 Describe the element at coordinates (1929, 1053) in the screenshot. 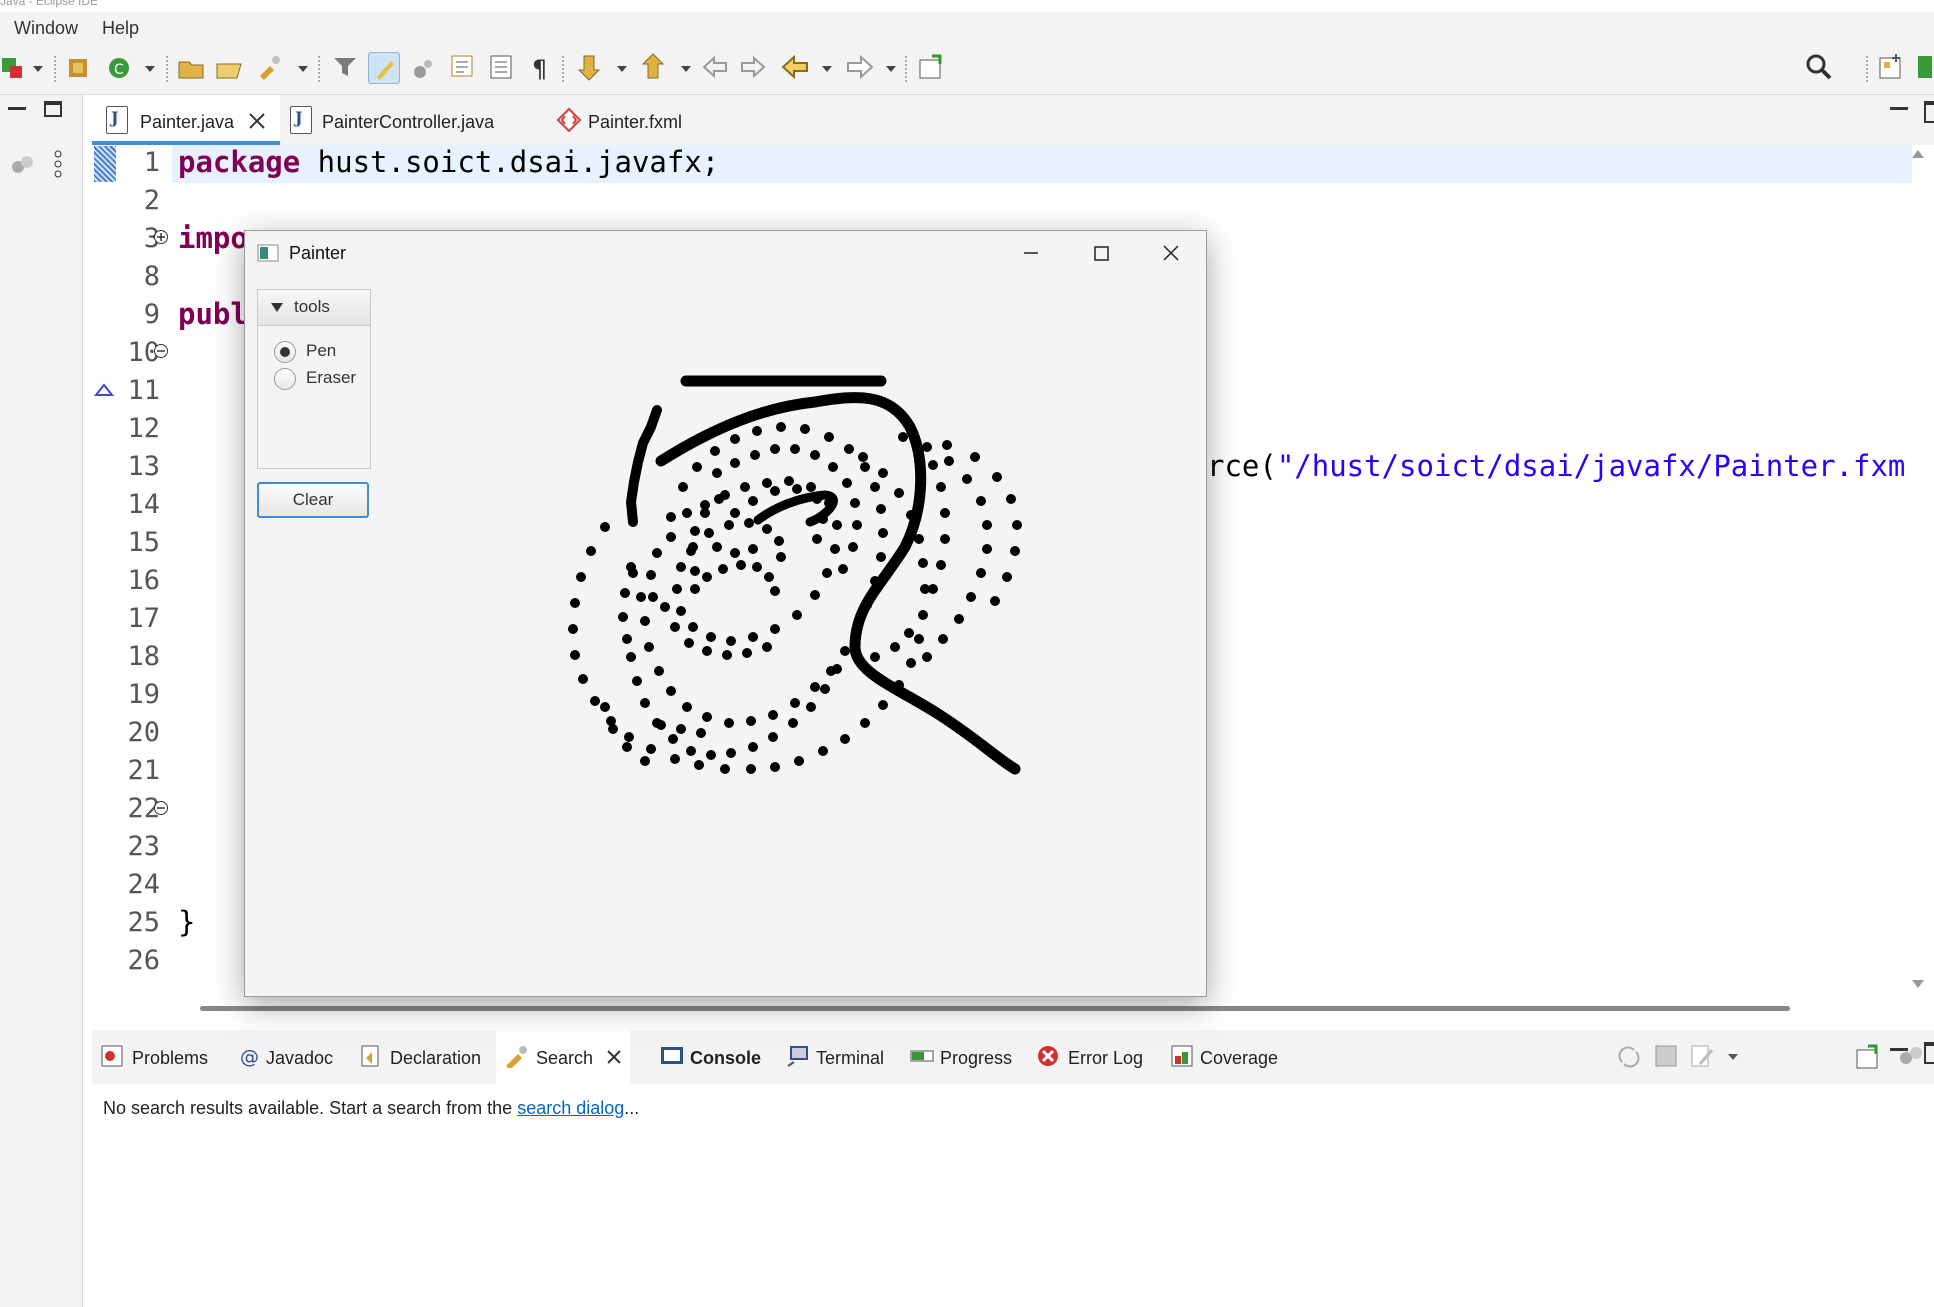

I see `maximize-panel-icon` at that location.